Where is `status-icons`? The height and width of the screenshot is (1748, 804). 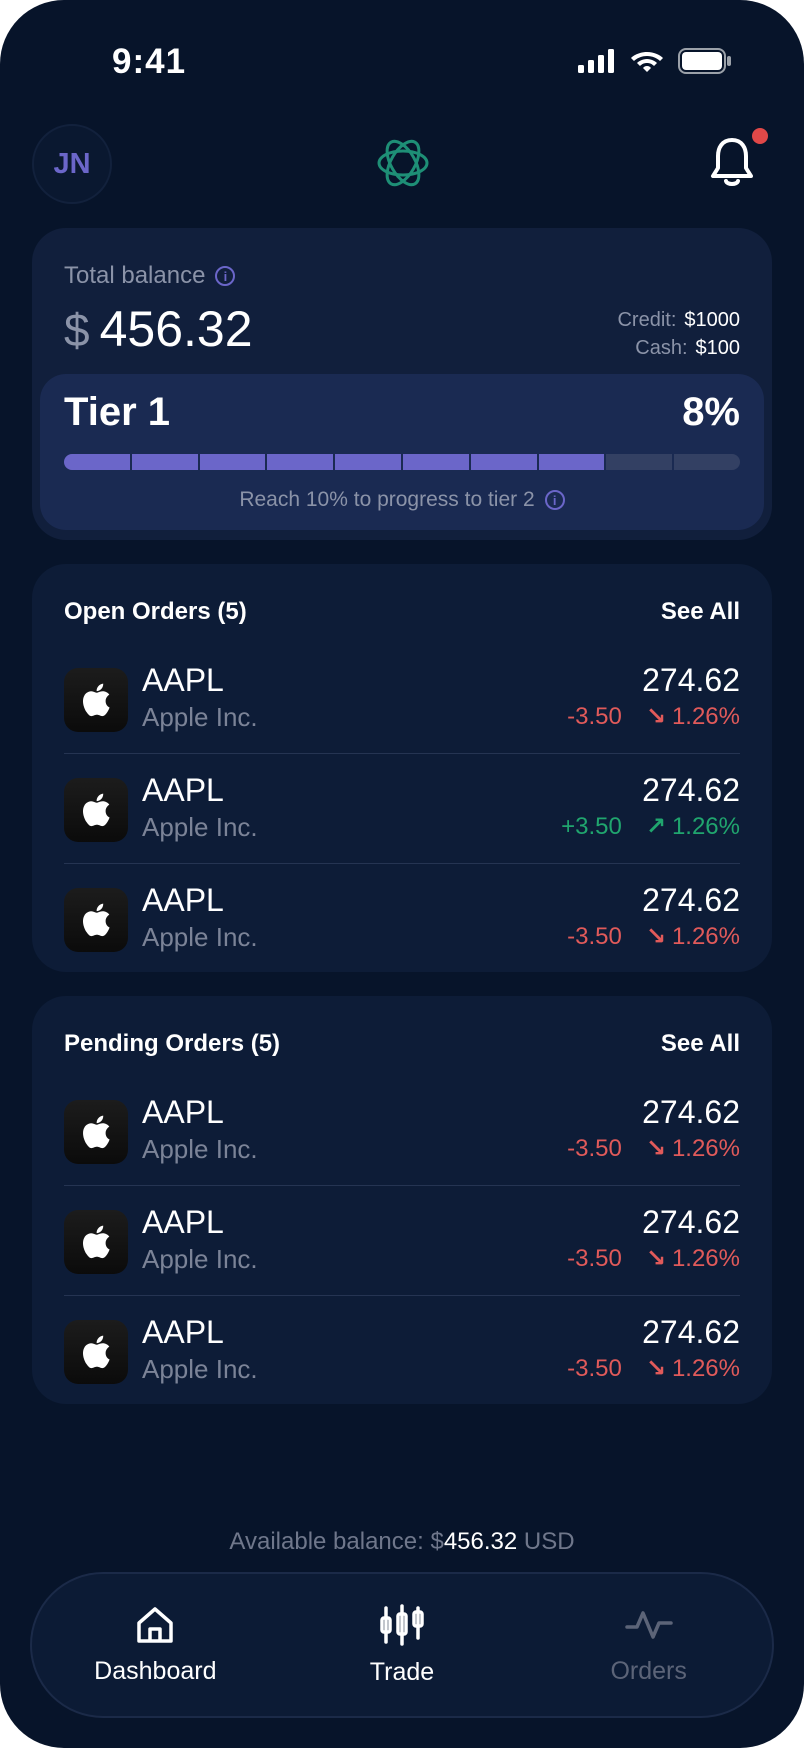 status-icons is located at coordinates (655, 61).